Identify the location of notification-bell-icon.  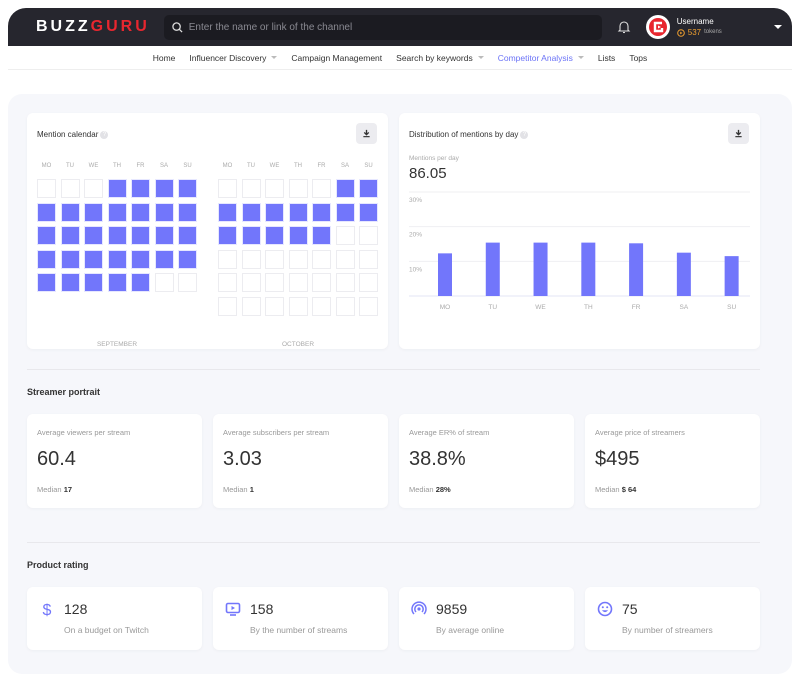
(624, 27).